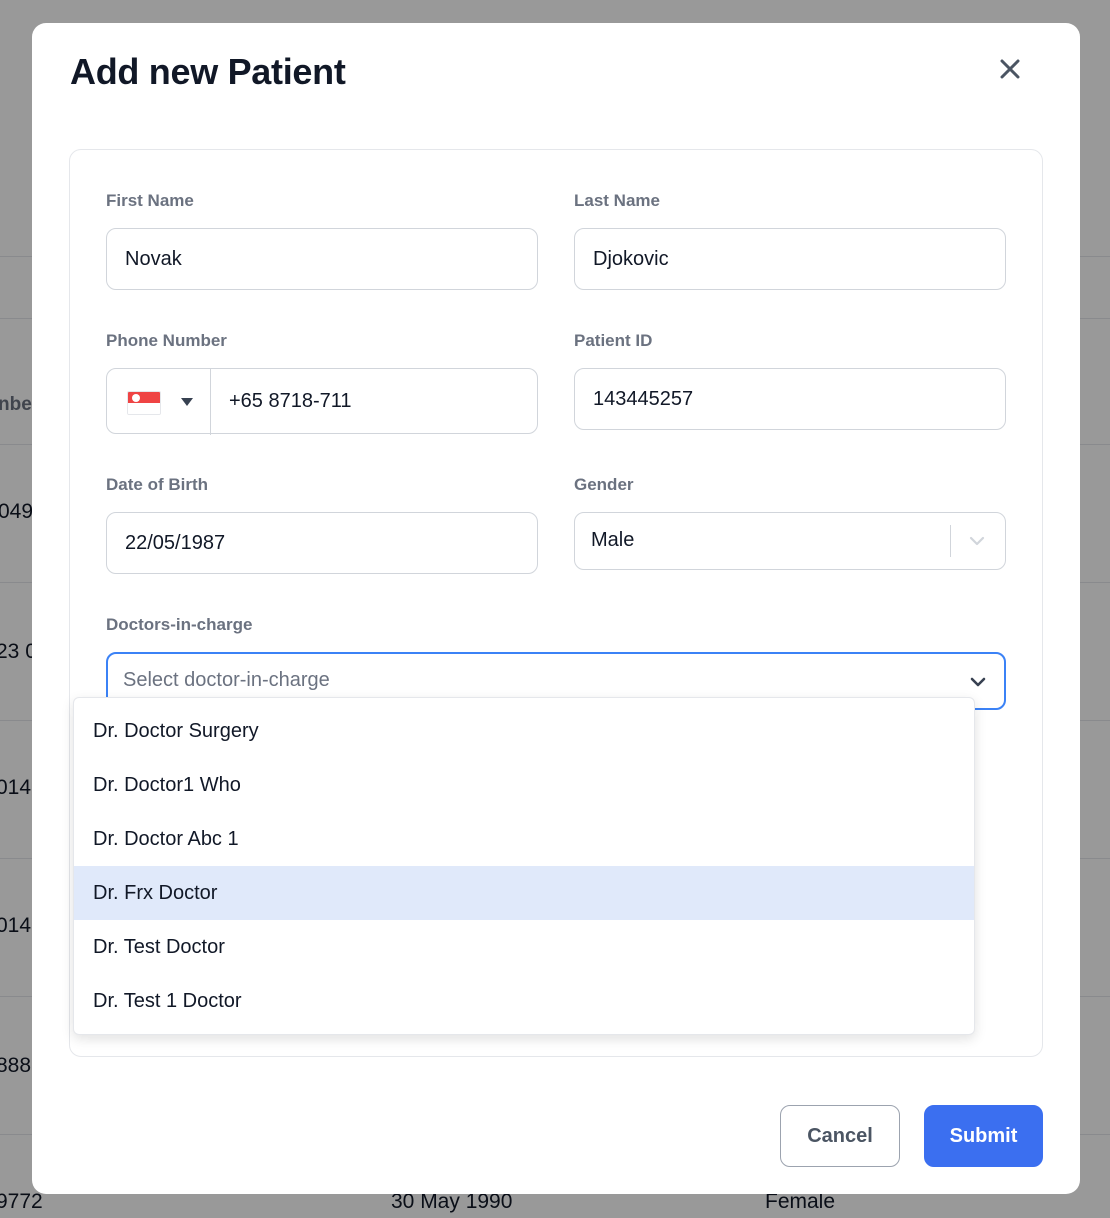 The width and height of the screenshot is (1110, 1218). I want to click on country-code-selector, so click(159, 402).